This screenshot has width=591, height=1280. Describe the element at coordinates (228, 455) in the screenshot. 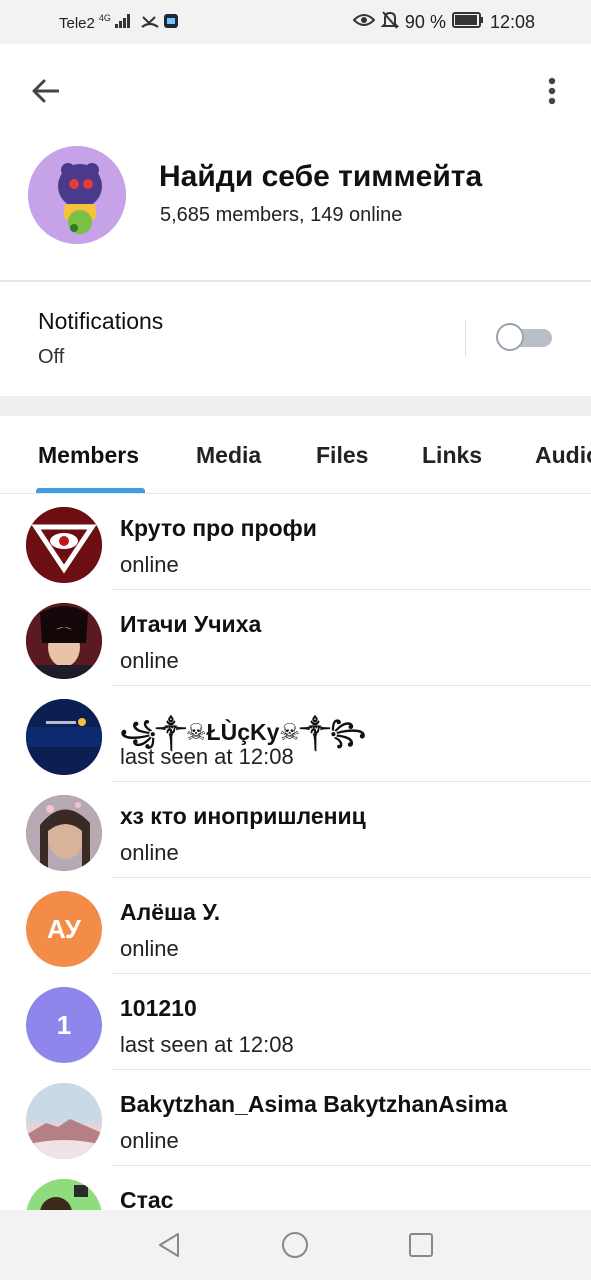

I see `tab-media: Media` at that location.